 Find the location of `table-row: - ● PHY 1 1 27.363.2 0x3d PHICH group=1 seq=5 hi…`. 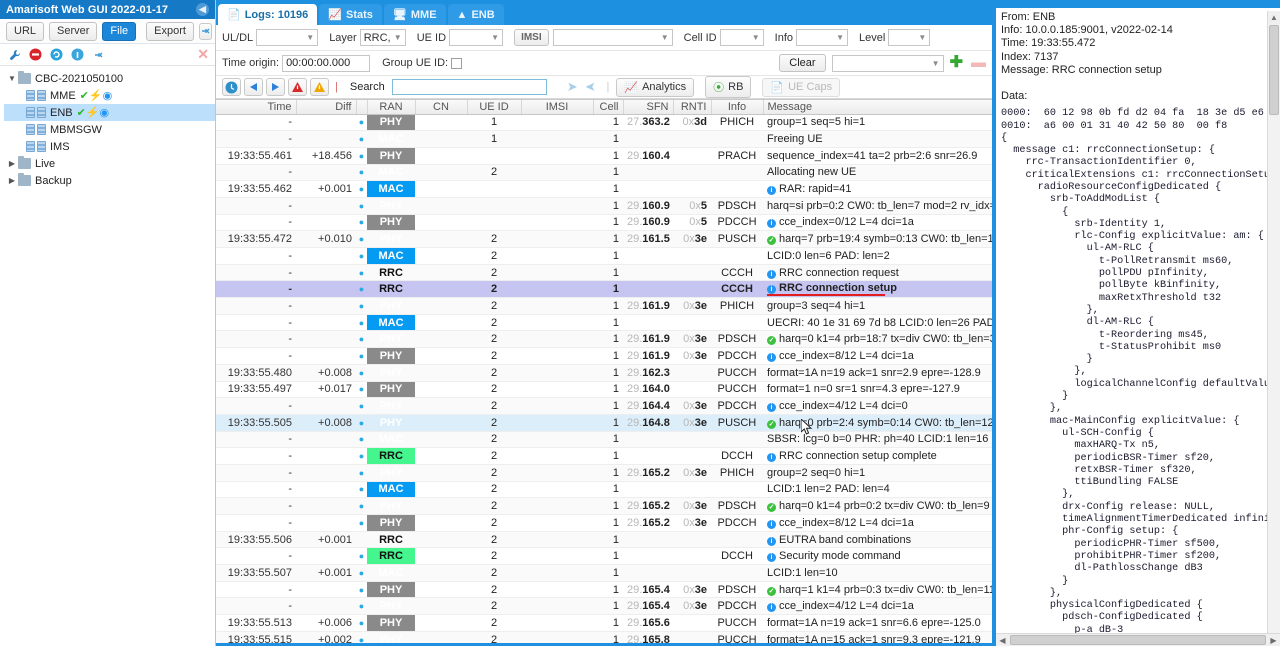

table-row: - ● PHY 1 1 27.363.2 0x3d PHICH group=1 seq=5 hi… is located at coordinates (604, 123).